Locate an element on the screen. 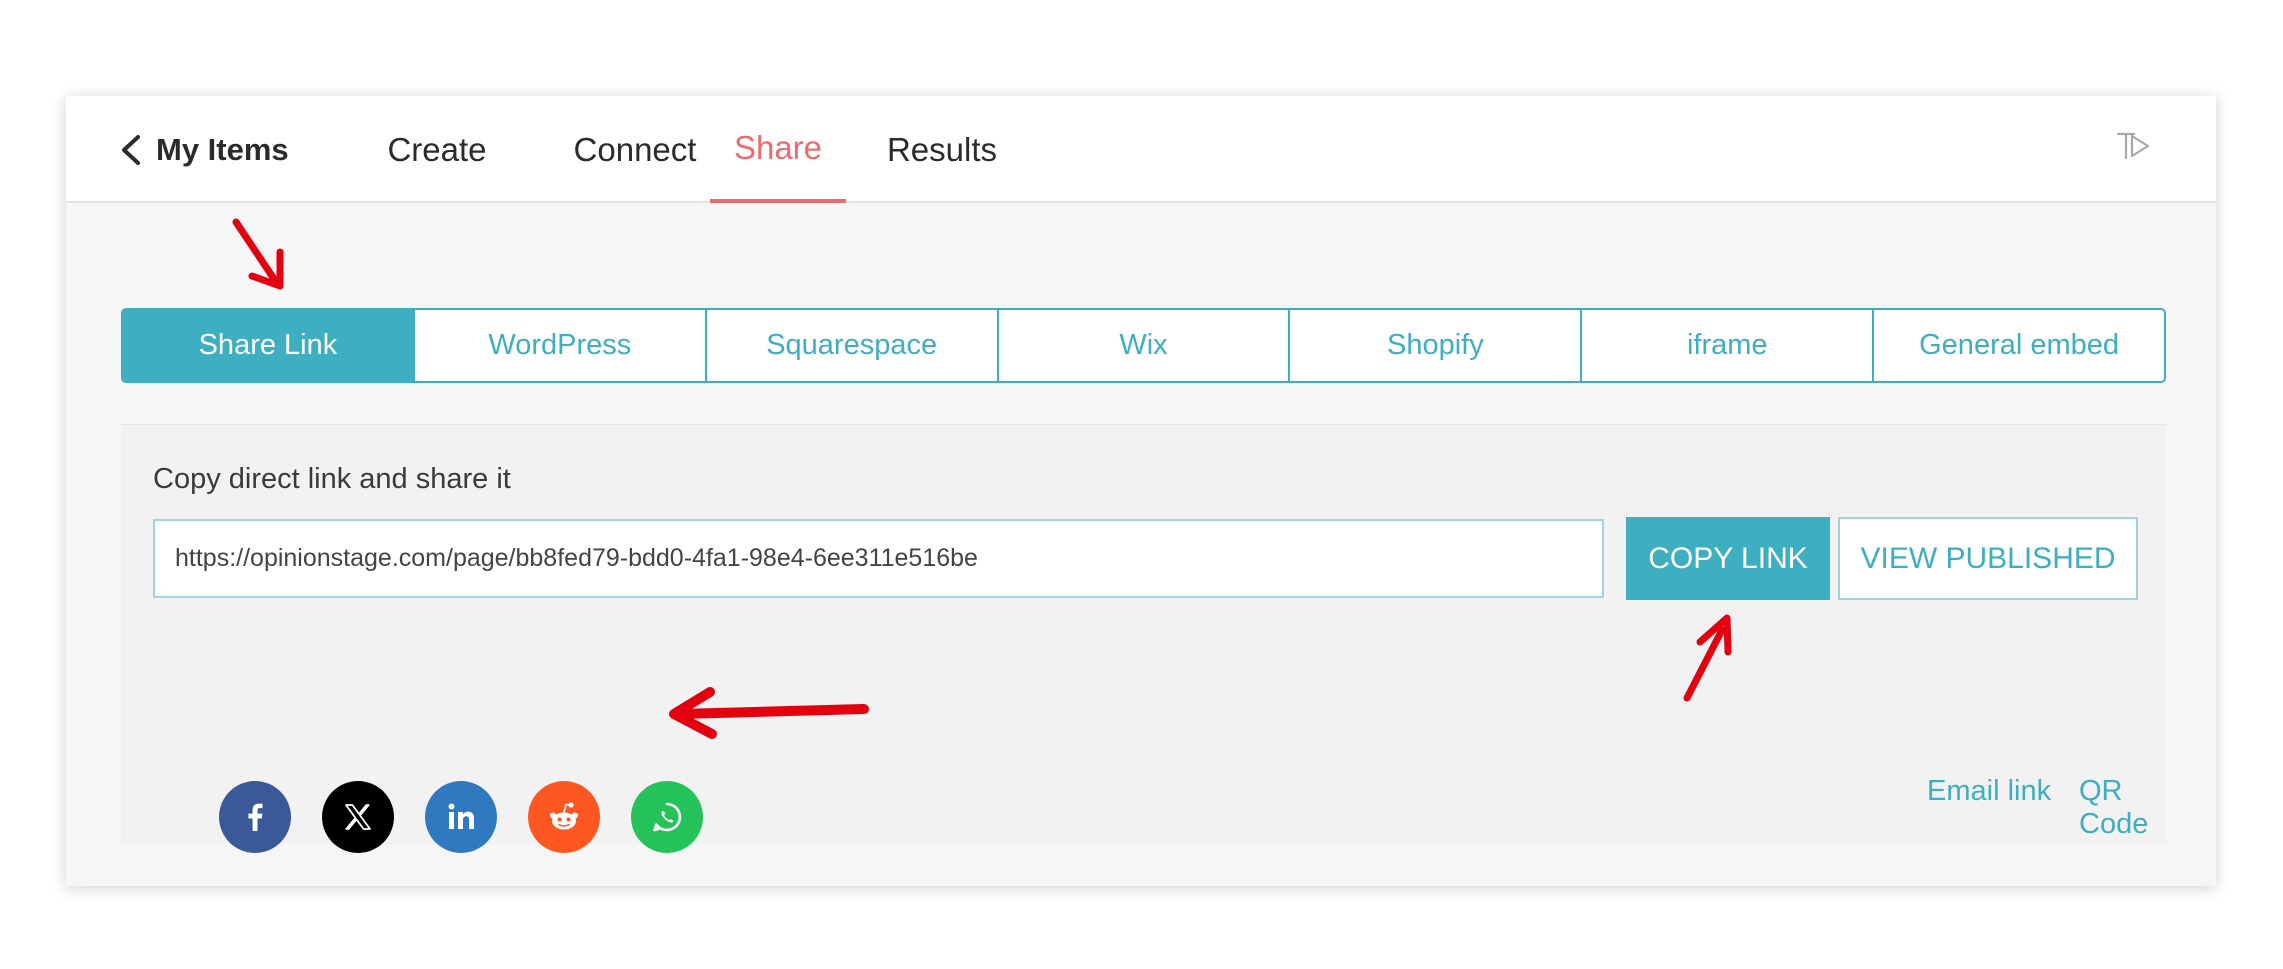 The height and width of the screenshot is (969, 2283). qr-code-link: QR Code is located at coordinates (2122, 808).